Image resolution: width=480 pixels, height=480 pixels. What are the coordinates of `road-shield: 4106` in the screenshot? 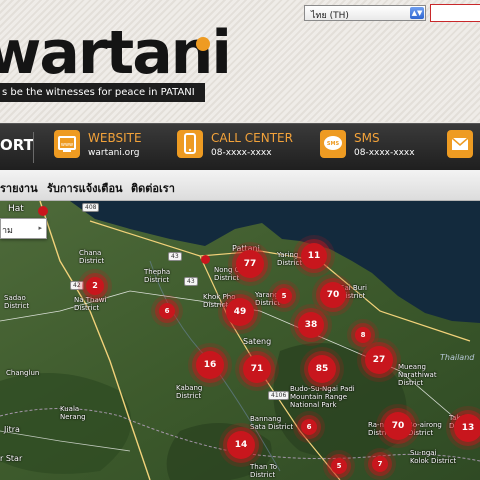 It's located at (279, 395).